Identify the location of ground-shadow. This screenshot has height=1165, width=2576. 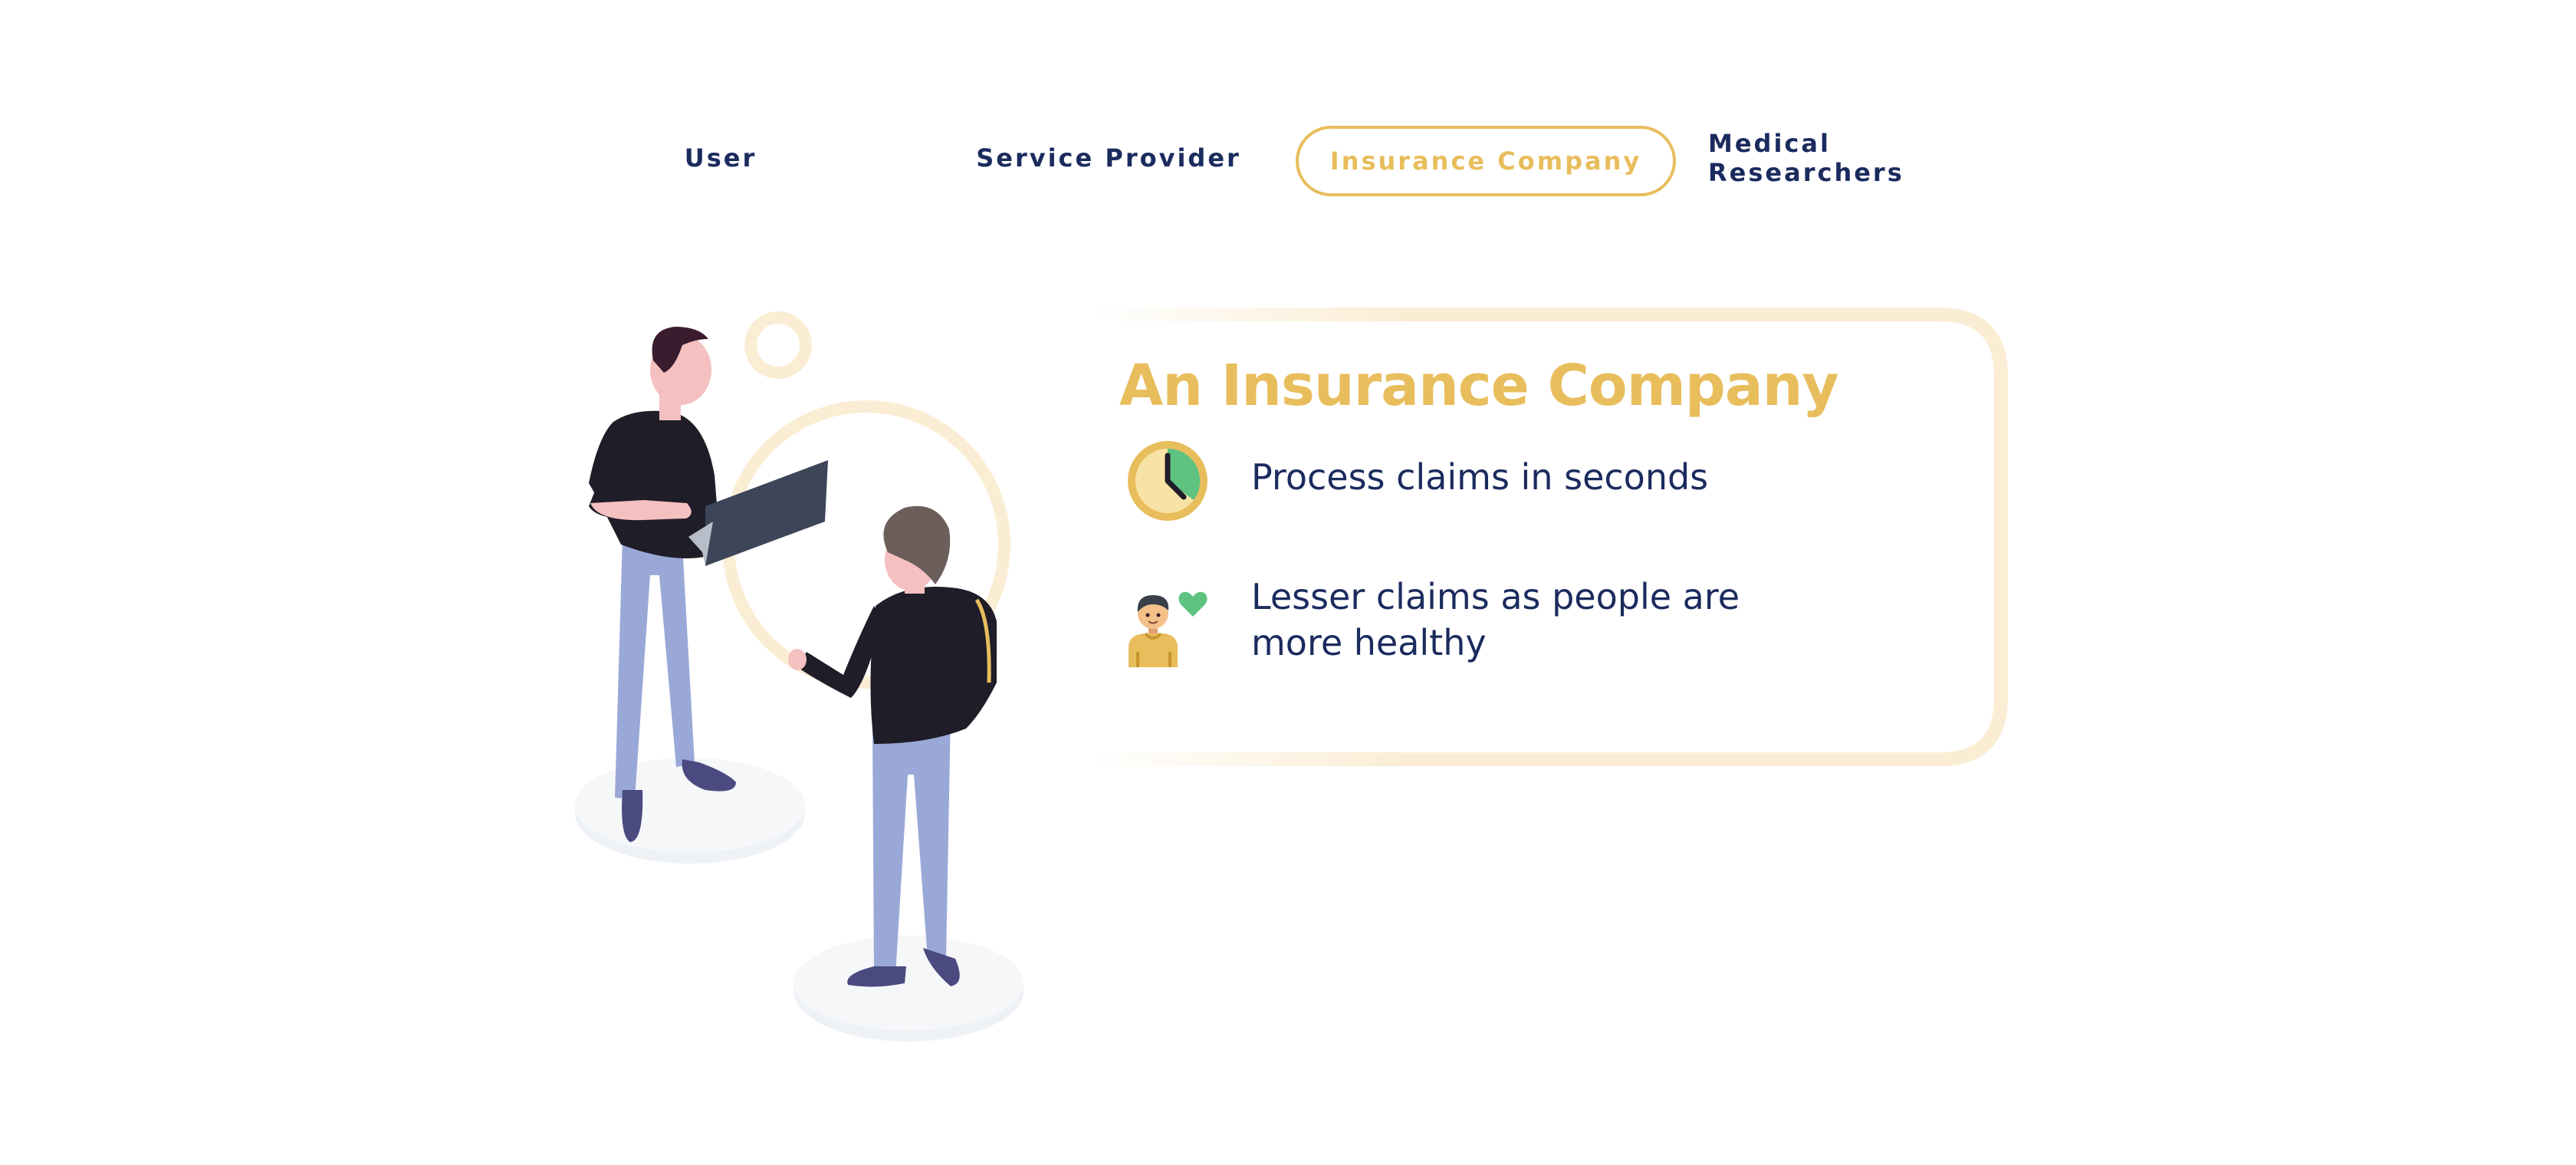
(909, 984).